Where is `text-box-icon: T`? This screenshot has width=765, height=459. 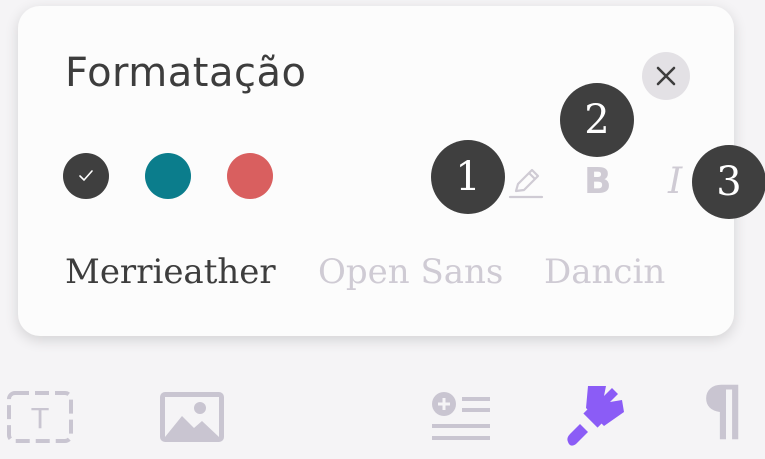 text-box-icon: T is located at coordinates (40, 417).